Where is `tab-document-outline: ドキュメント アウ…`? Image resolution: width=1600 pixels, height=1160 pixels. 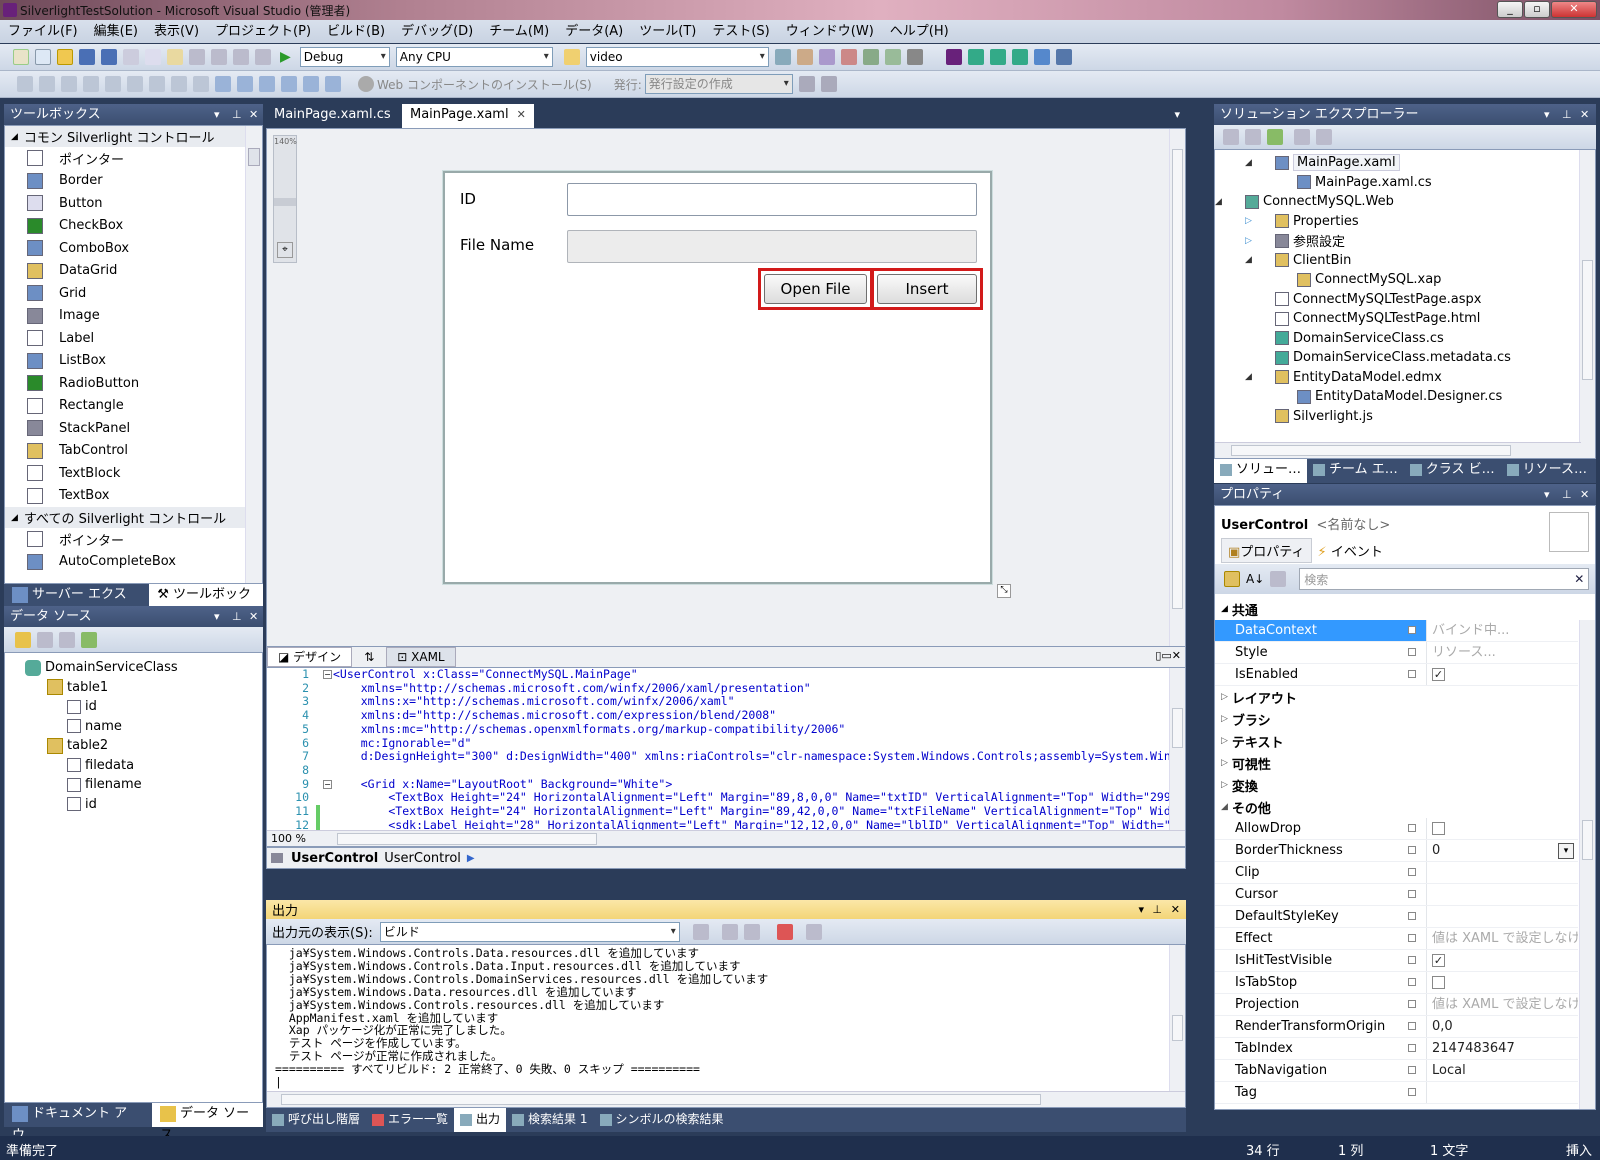
tab-document-outline: ドキュメント アウ… is located at coordinates (78, 1123).